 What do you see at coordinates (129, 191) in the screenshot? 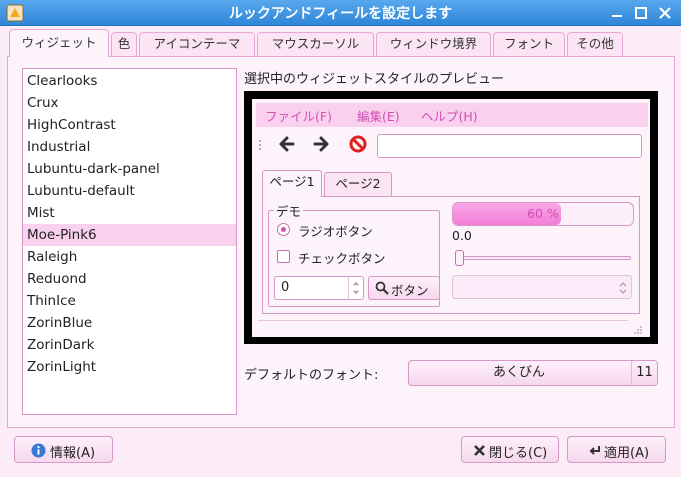
I see `list-item: Lubuntu-default` at bounding box center [129, 191].